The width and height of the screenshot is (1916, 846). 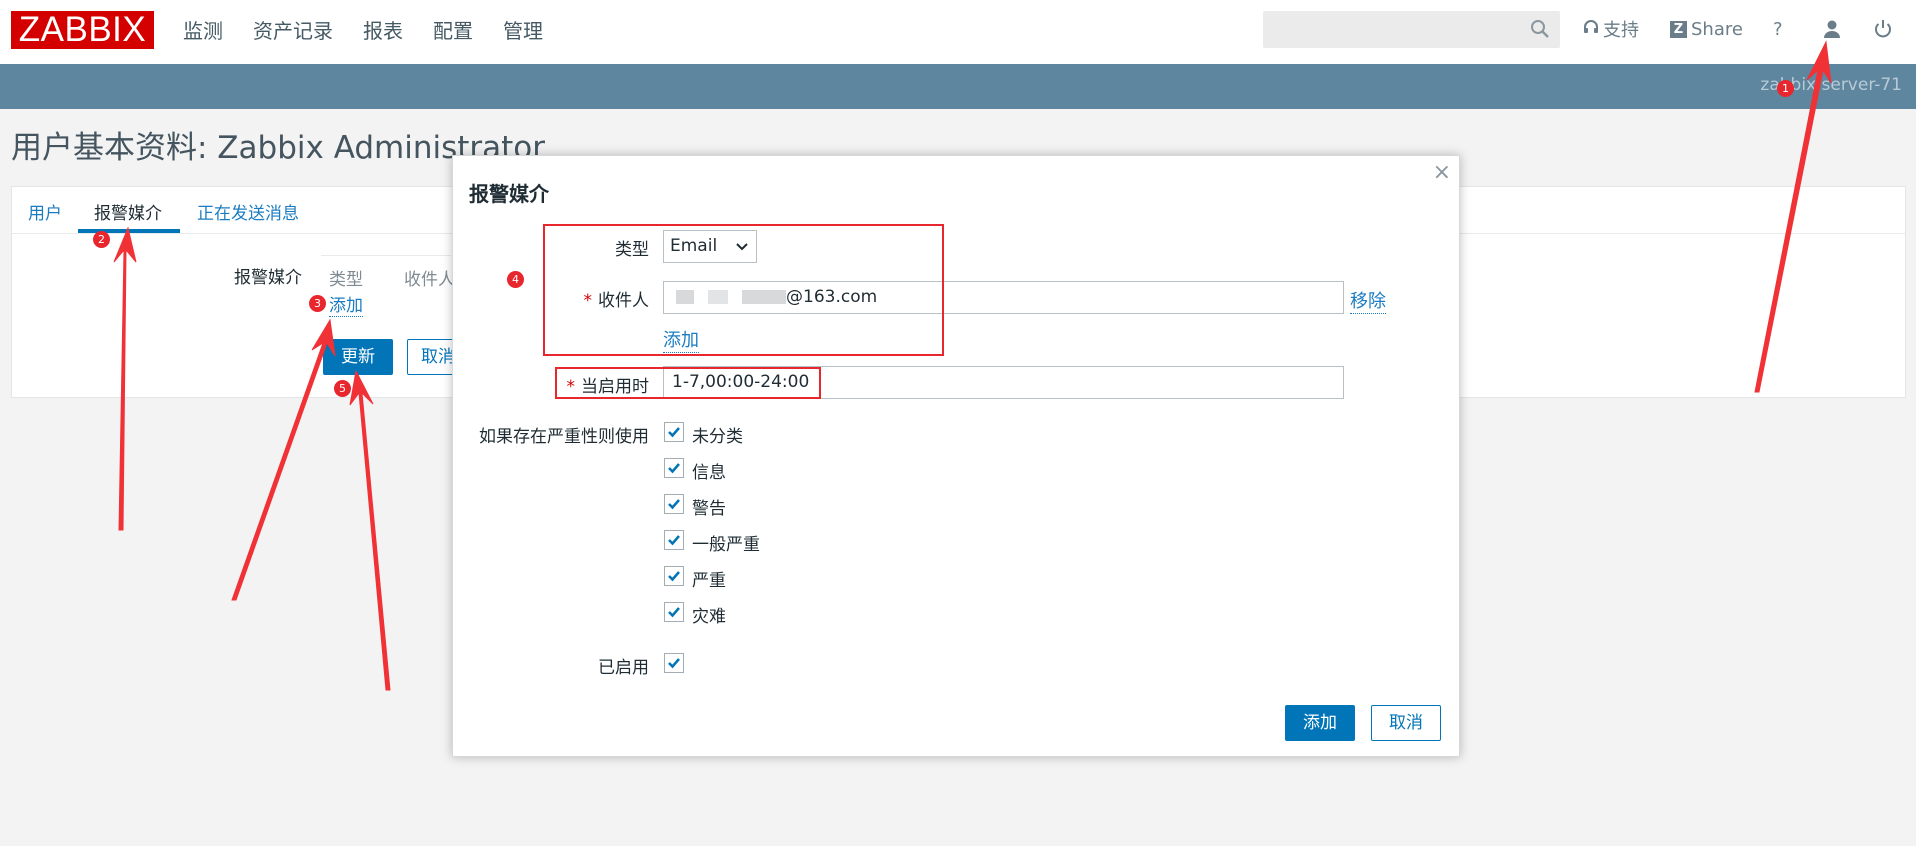 I want to click on server-status-bar: zabbix server-71, so click(x=958, y=86).